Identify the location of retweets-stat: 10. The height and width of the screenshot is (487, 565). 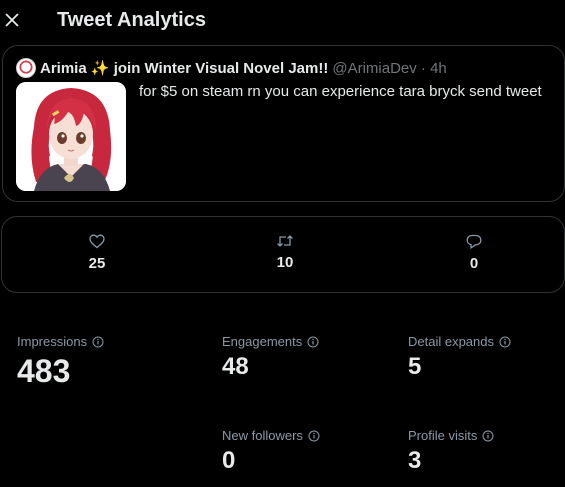
(285, 252).